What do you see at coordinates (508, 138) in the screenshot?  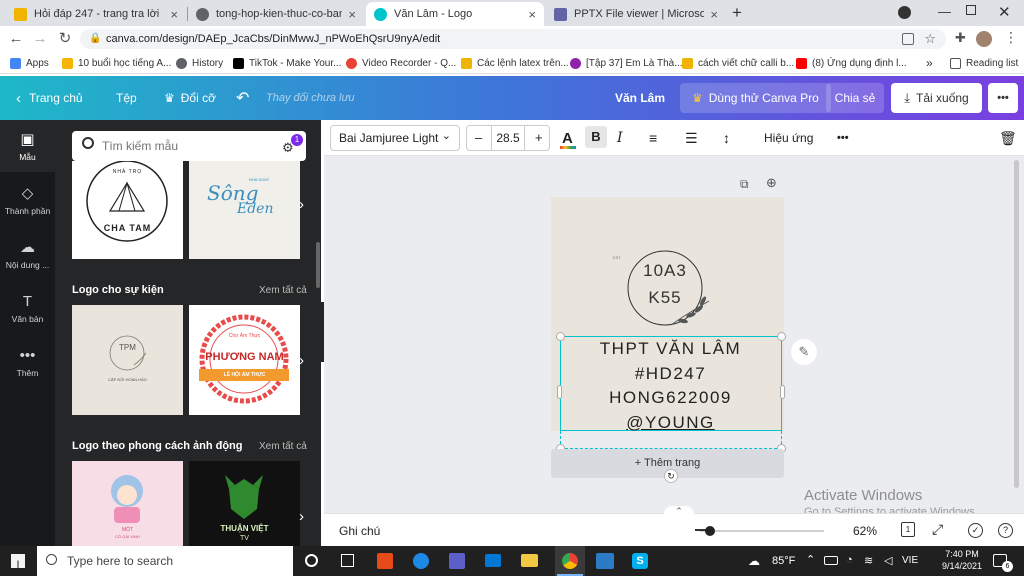 I see `font-size-value: 28.5` at bounding box center [508, 138].